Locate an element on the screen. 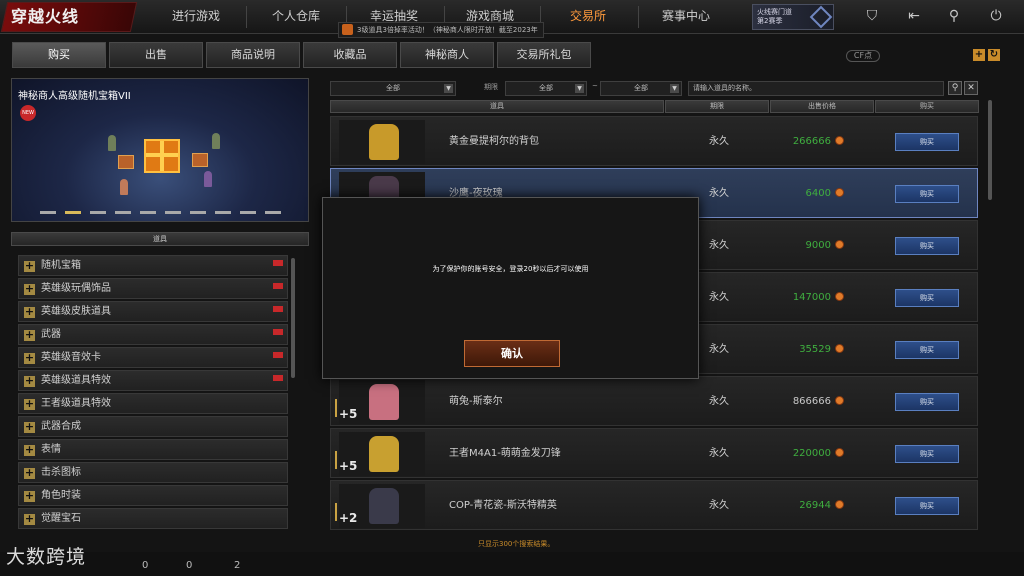 This screenshot has width=1024, height=576. category-item: + 英雄级玩偶饰品 is located at coordinates (153, 288).